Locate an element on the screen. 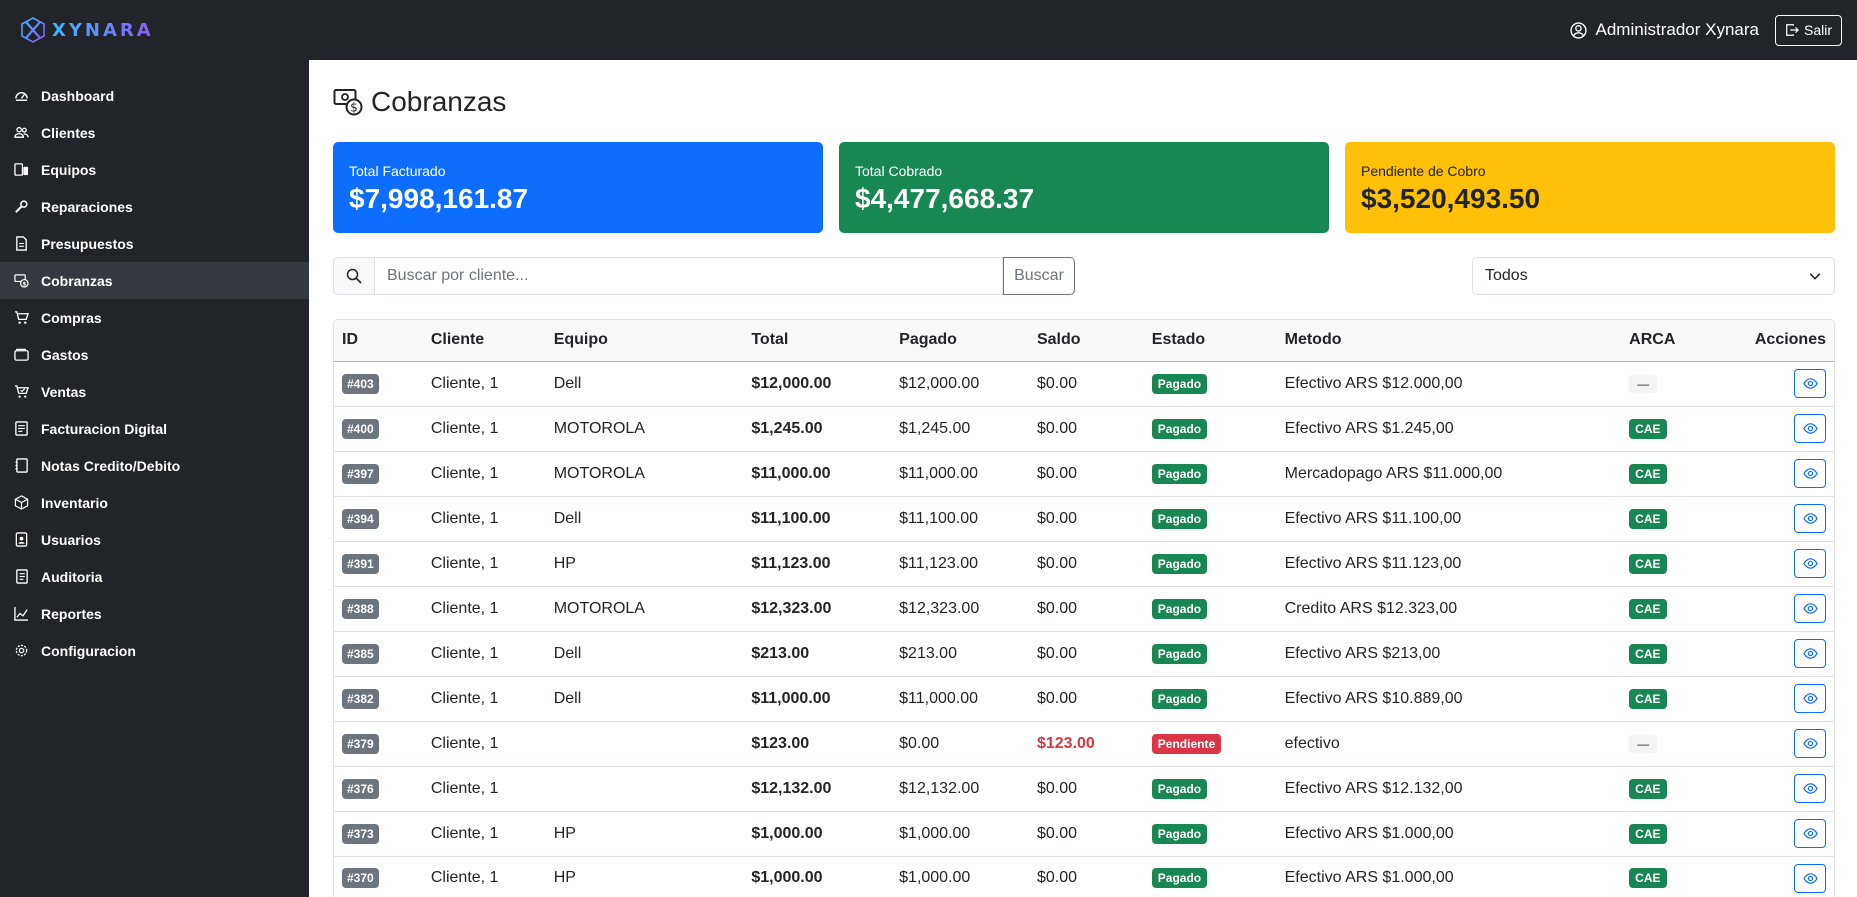  sidebar-item-usuarios: Usuarios is located at coordinates (154, 539).